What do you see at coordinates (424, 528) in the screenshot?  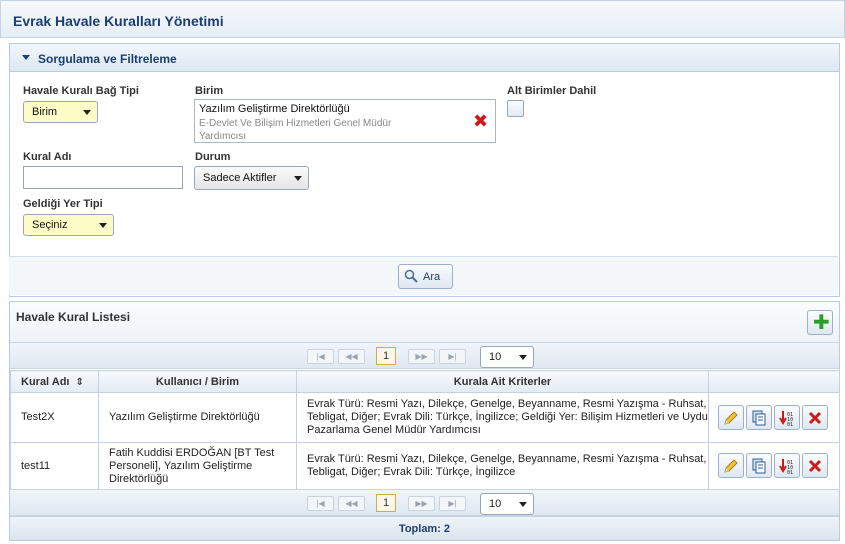 I see `total-count: Toplam: 2` at bounding box center [424, 528].